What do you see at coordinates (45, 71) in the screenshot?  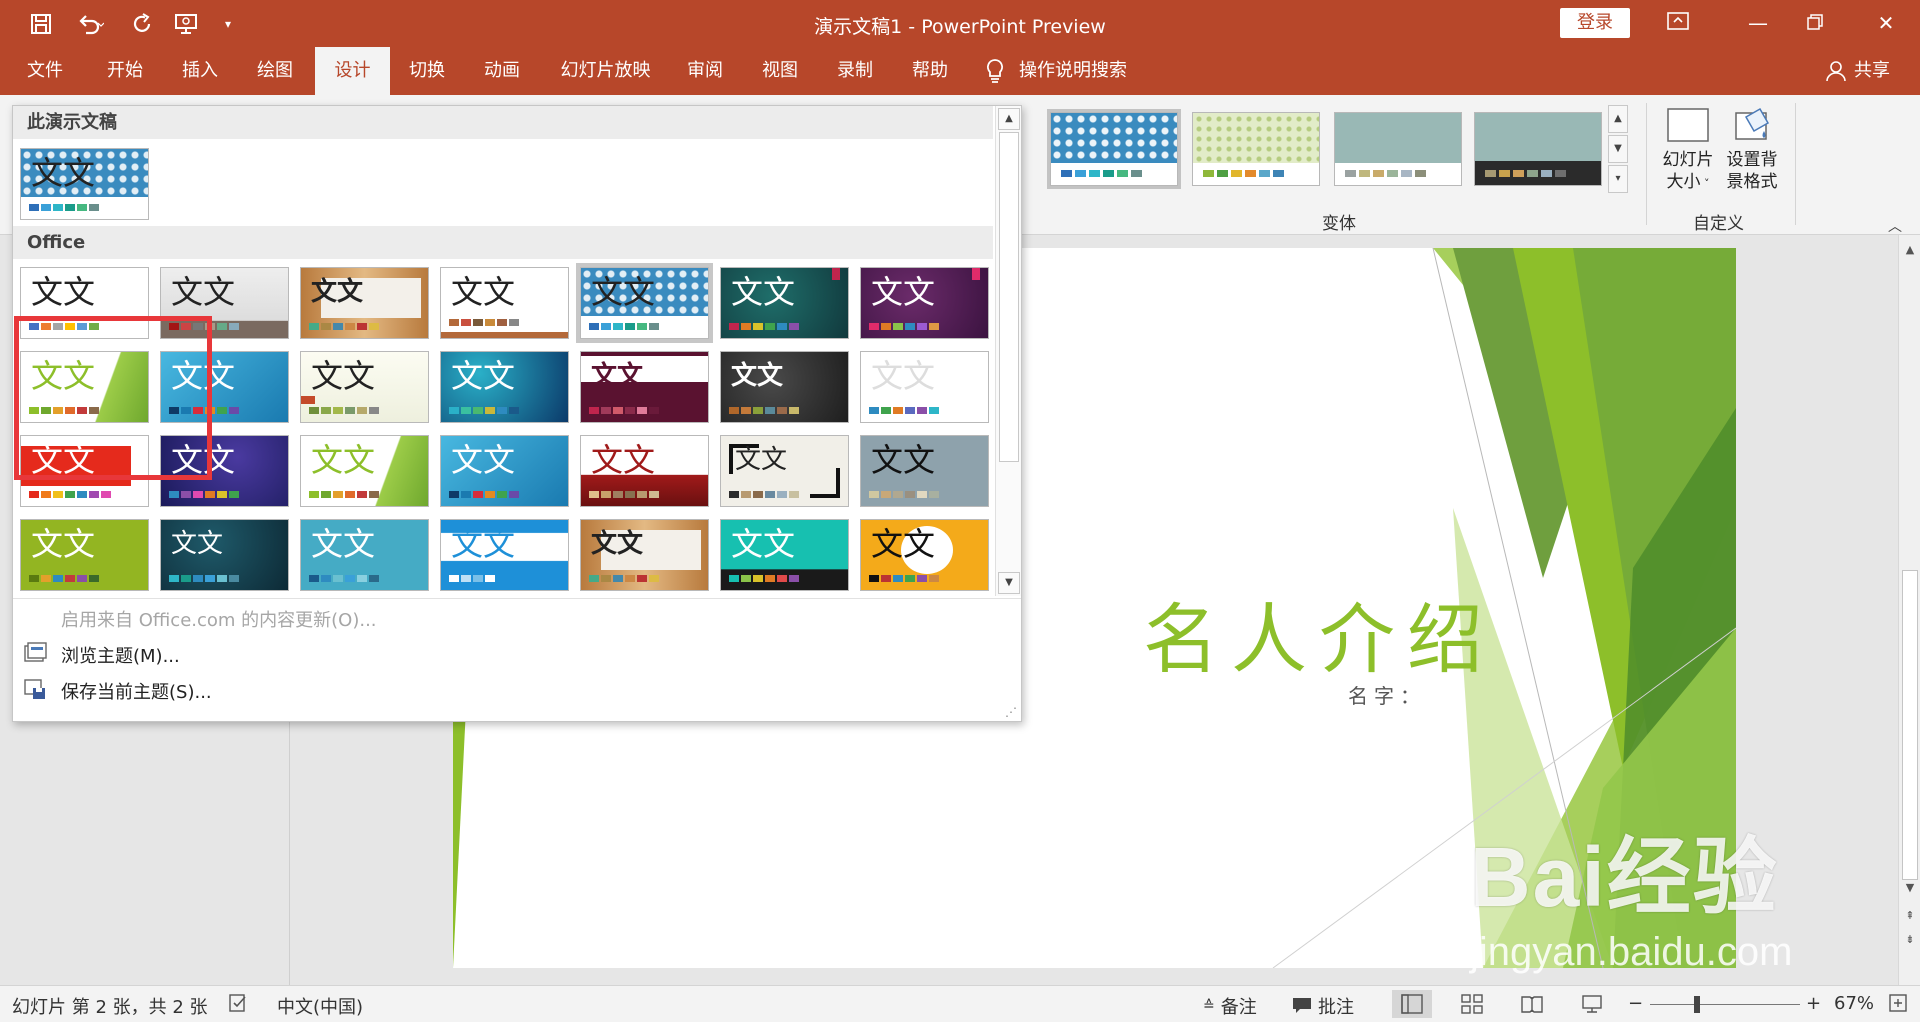 I see `tab-file: 文件` at bounding box center [45, 71].